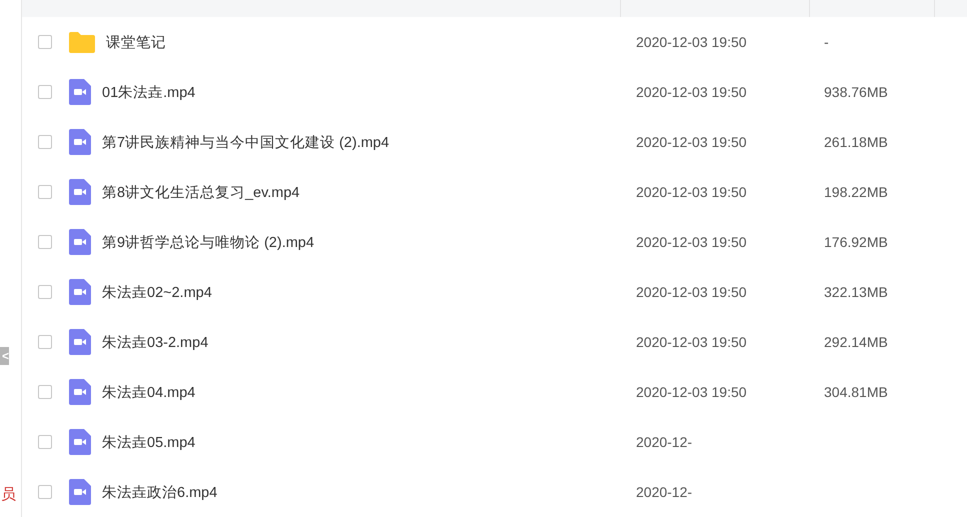 The image size is (967, 517). What do you see at coordinates (155, 343) in the screenshot?
I see `file-name: 朱法垚03-2.mp4` at bounding box center [155, 343].